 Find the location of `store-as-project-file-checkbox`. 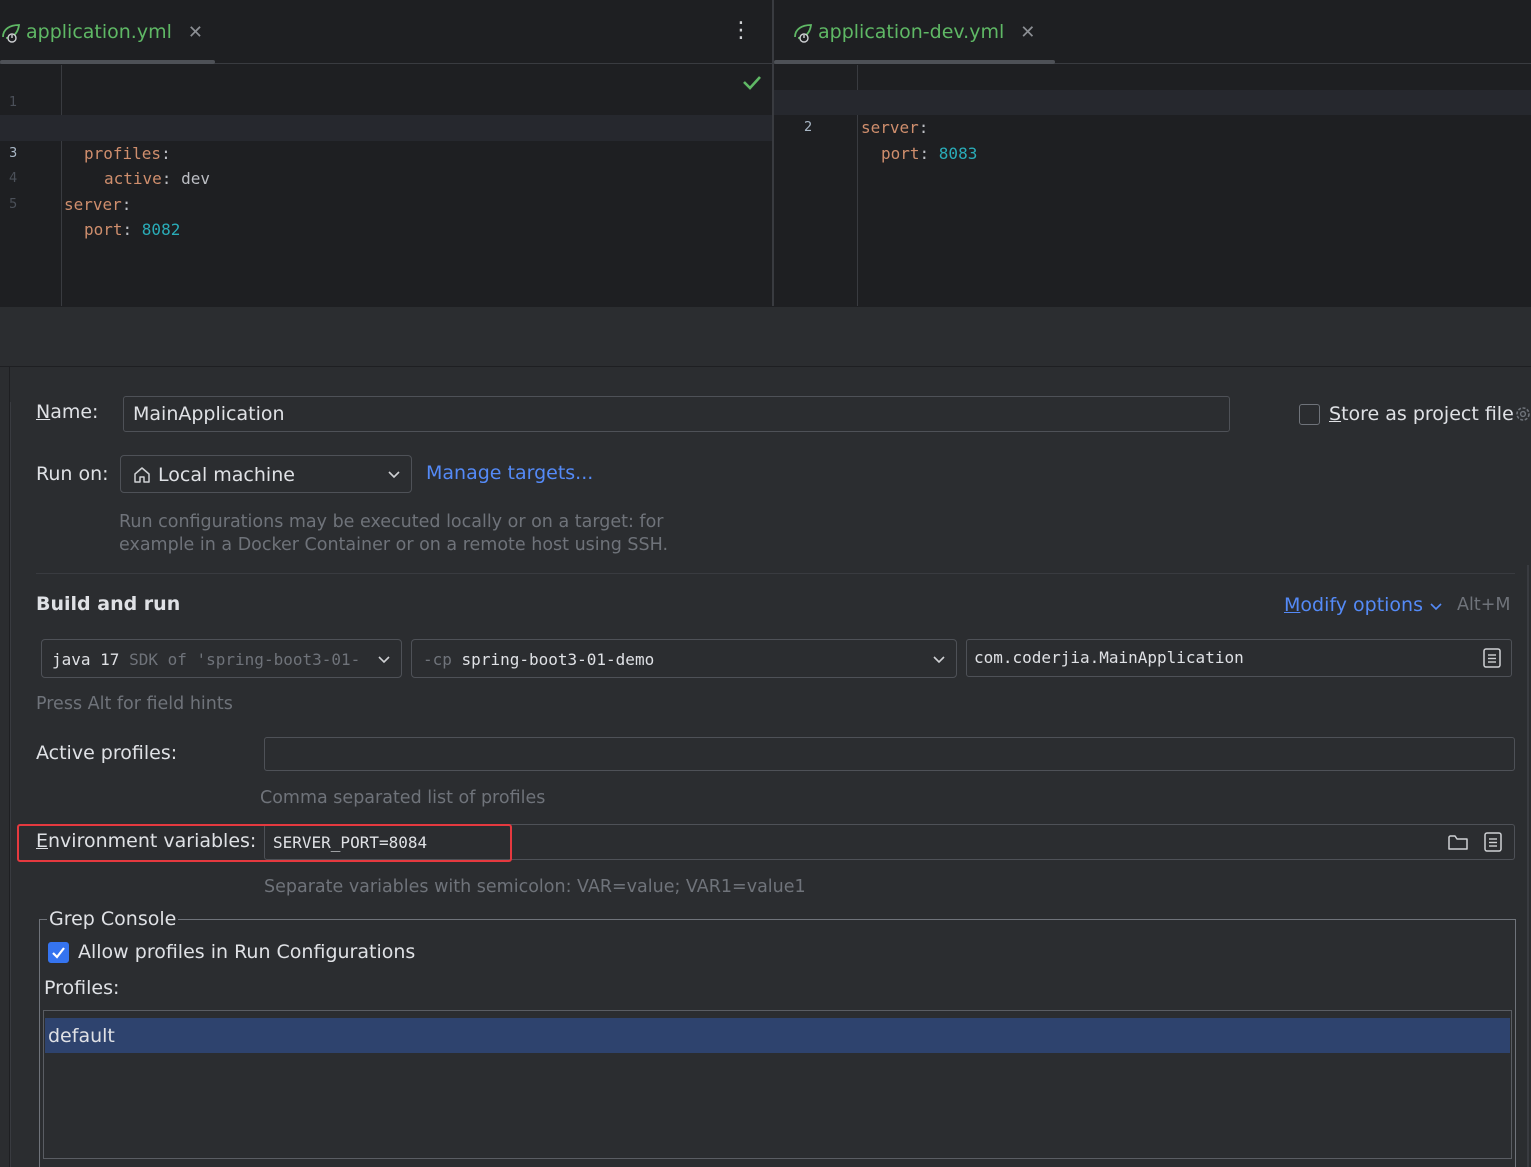

store-as-project-file-checkbox is located at coordinates (1309, 414).